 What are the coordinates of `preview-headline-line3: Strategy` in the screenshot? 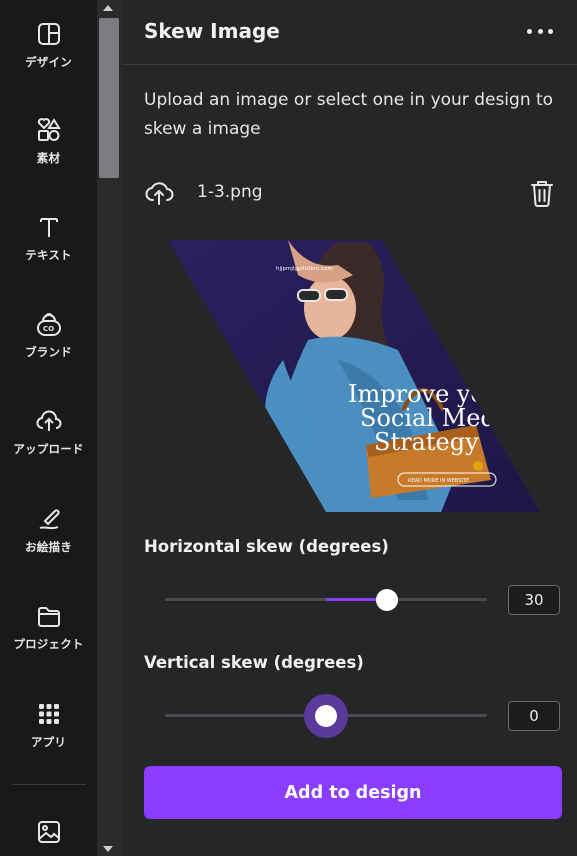 It's located at (426, 442).